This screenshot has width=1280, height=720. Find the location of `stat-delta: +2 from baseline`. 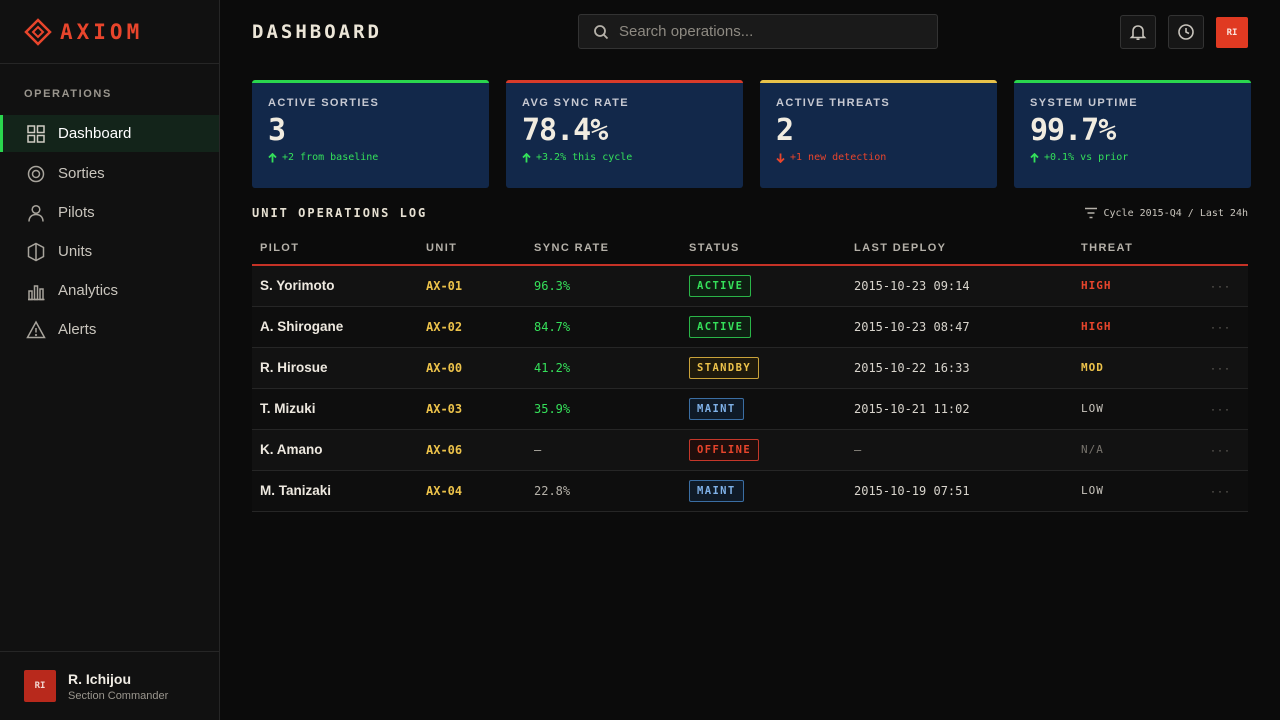

stat-delta: +2 from baseline is located at coordinates (370, 157).